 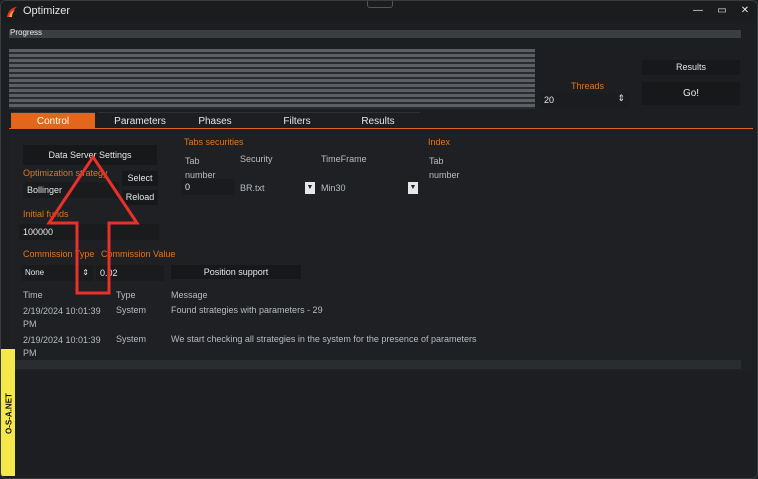 I want to click on security-value: BR.txt, so click(x=252, y=188).